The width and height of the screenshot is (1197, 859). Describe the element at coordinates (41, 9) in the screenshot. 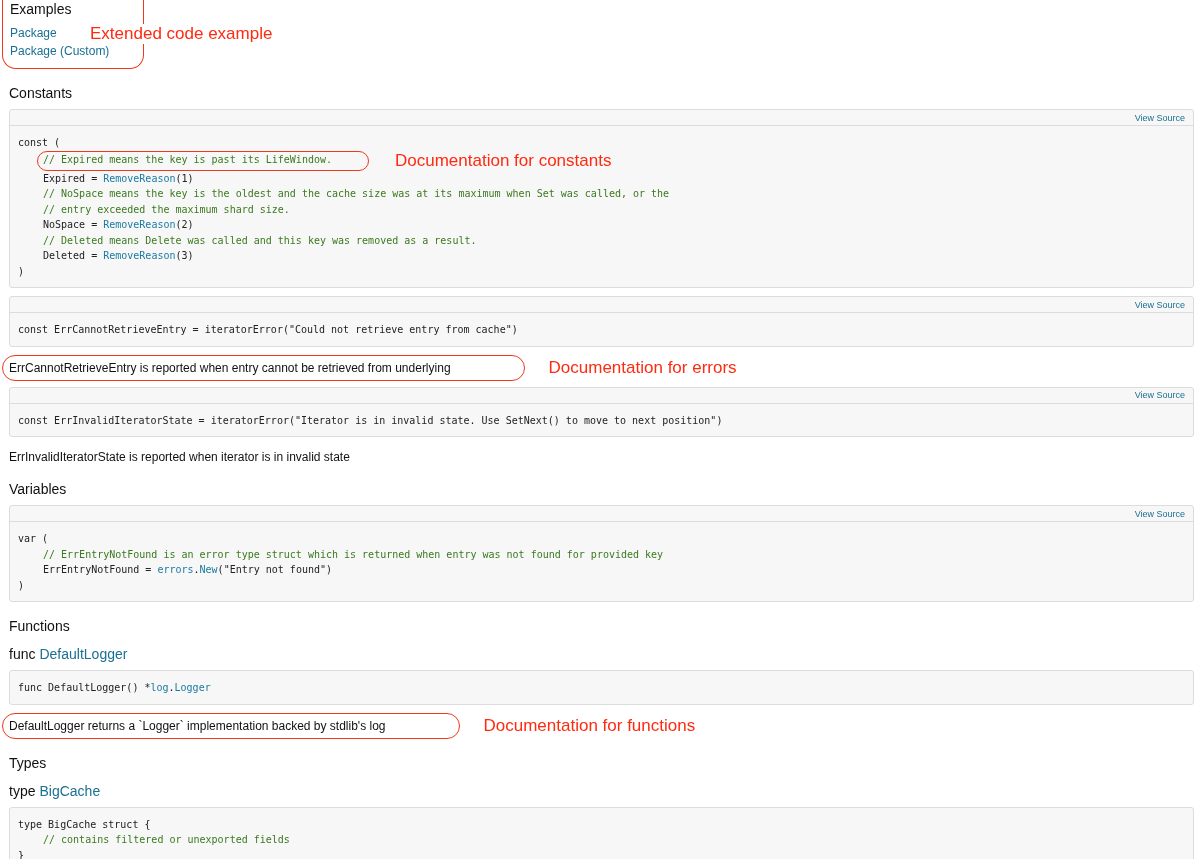

I see `section-heading: Examples` at that location.